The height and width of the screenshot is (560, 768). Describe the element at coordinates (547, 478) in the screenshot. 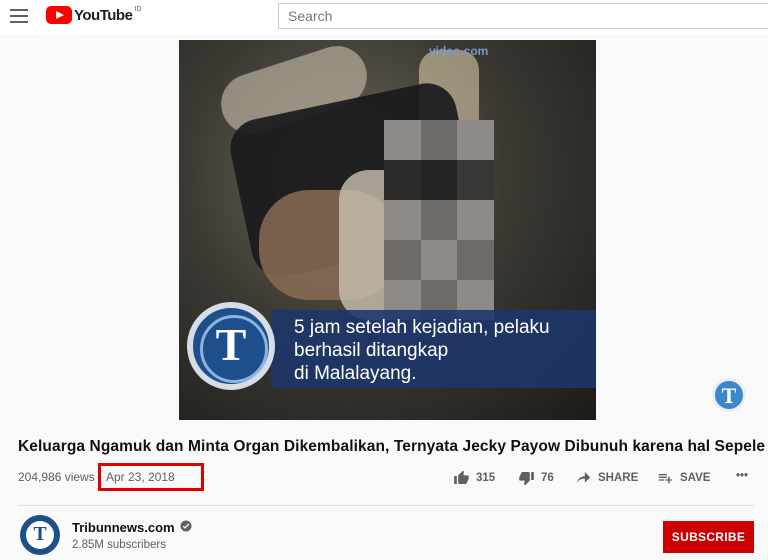

I see `dislike-count: 76` at that location.